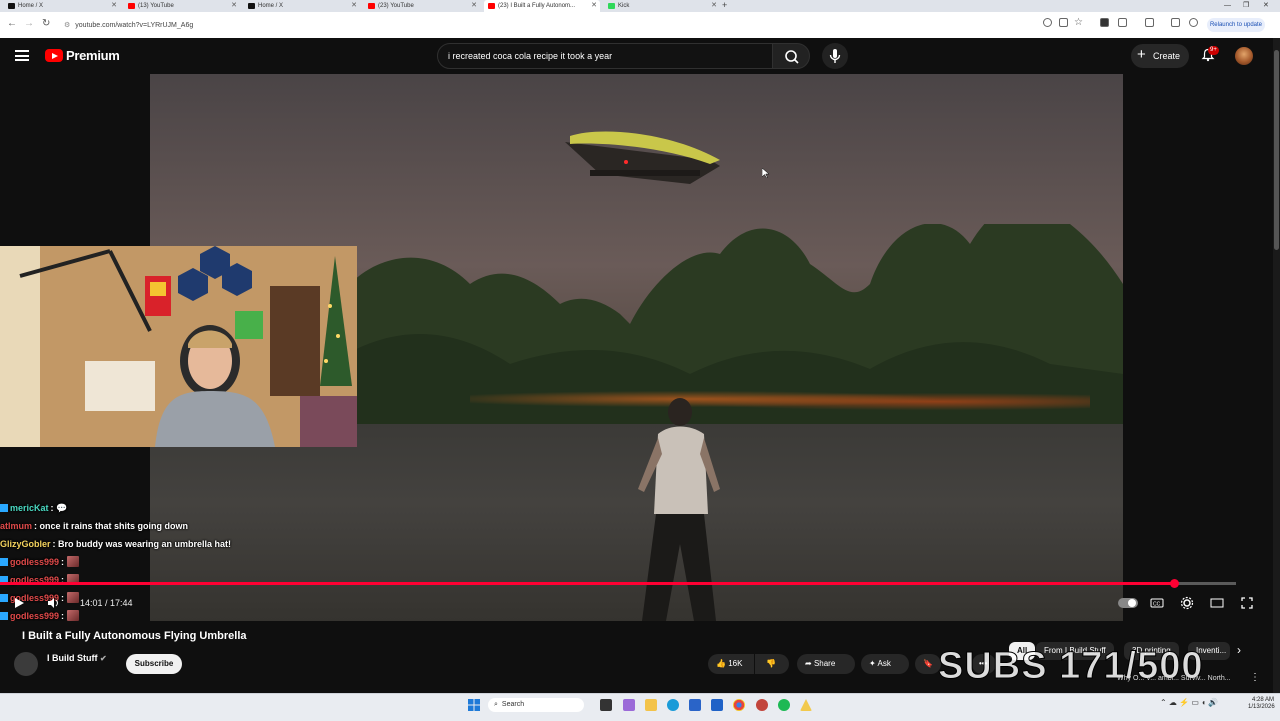 Image resolution: width=1280 pixels, height=721 pixels. What do you see at coordinates (1175, 22) in the screenshot?
I see `downloads-icon` at bounding box center [1175, 22].